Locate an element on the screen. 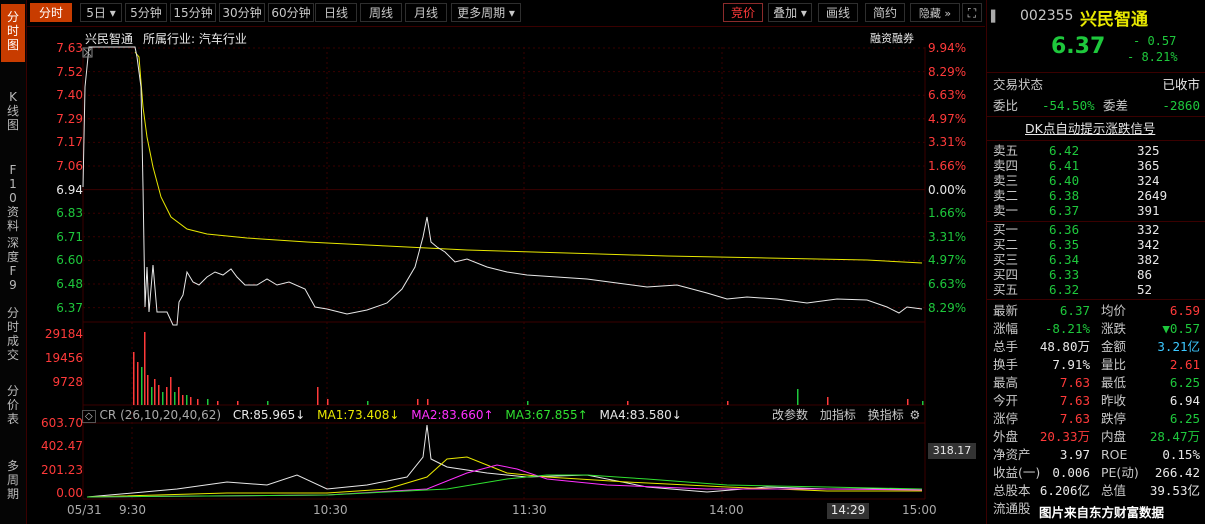  stat-value: 28.47万 is located at coordinates (1174, 436).